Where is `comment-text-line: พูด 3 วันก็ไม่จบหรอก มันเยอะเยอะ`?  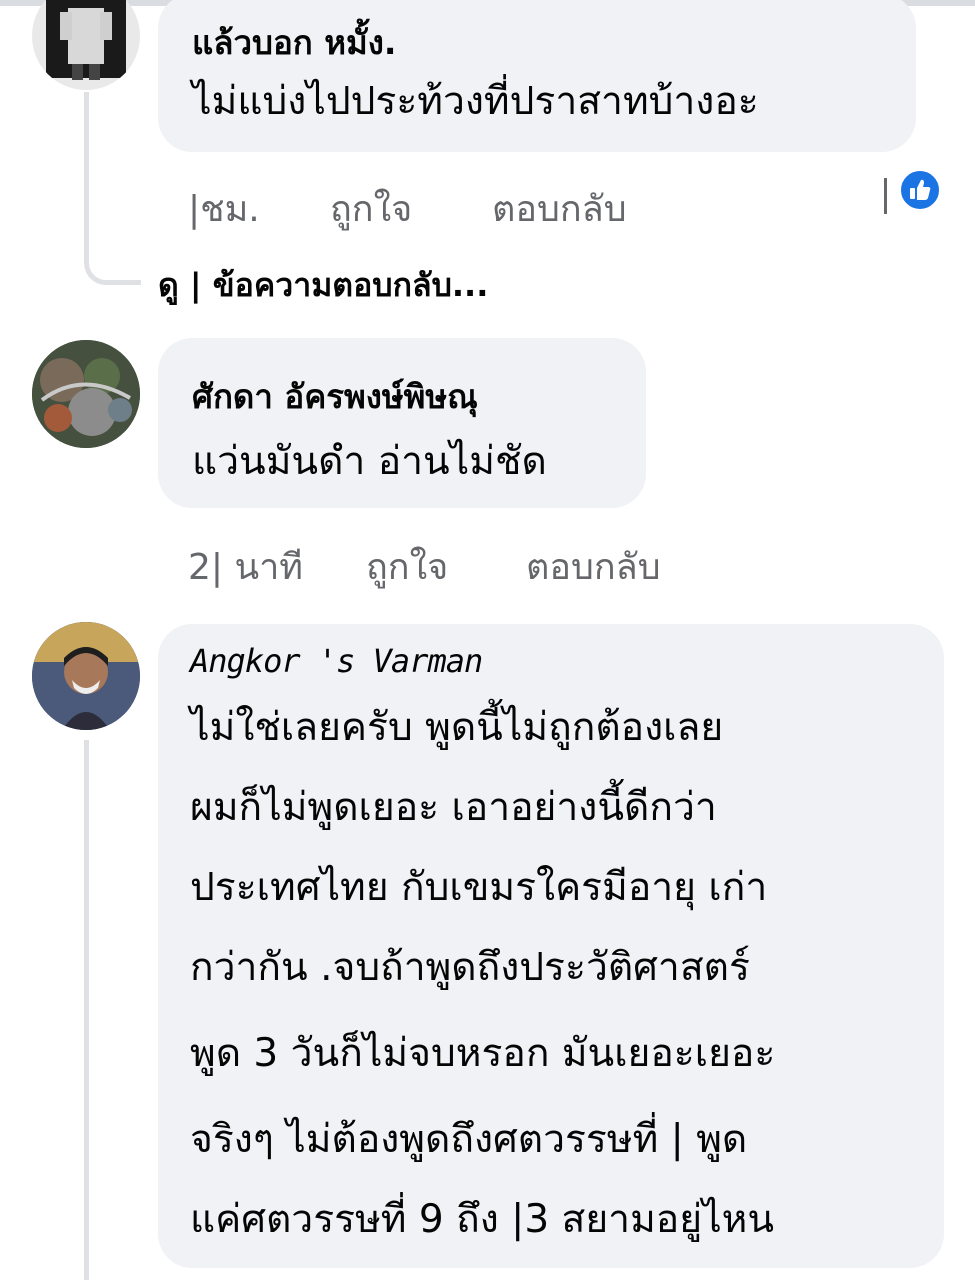 comment-text-line: พูด 3 วันก็ไม่จบหรอก มันเยอะเยอะ is located at coordinates (483, 1053).